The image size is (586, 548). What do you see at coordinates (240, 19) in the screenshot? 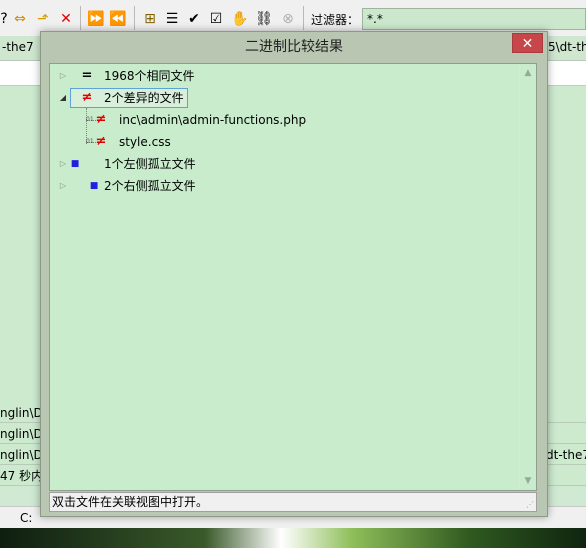
I see `hand-icon: ✋` at bounding box center [240, 19].